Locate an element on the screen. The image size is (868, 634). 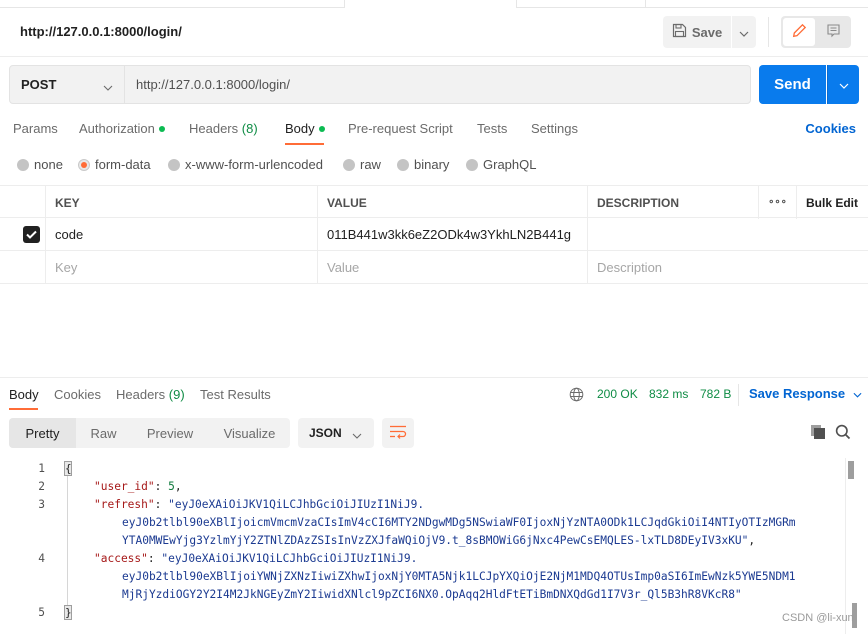
request-title: http://127.0.0.1:8000/login/ is located at coordinates (101, 31).